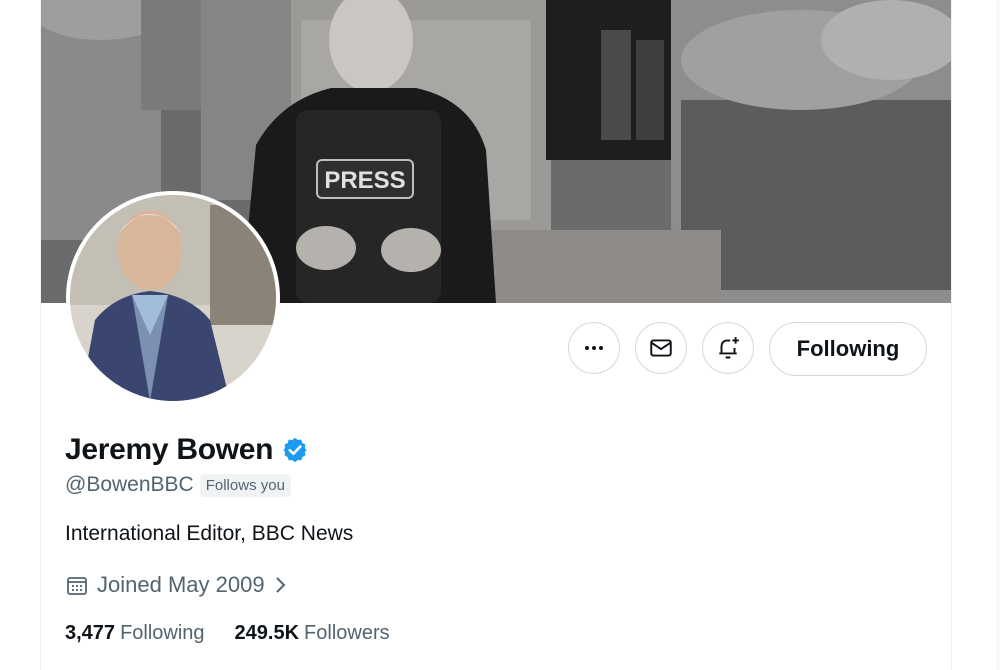  What do you see at coordinates (267, 633) in the screenshot?
I see `followers-count: 249.5K` at bounding box center [267, 633].